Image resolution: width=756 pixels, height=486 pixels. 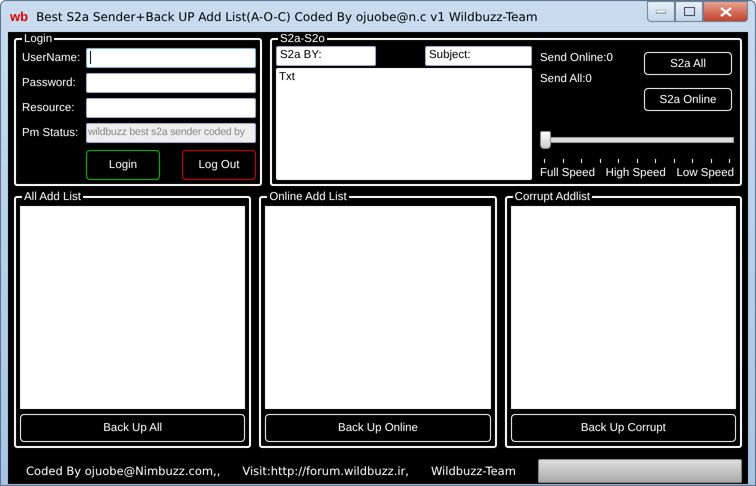 I want to click on input-field: S2a BY:, so click(x=326, y=56).